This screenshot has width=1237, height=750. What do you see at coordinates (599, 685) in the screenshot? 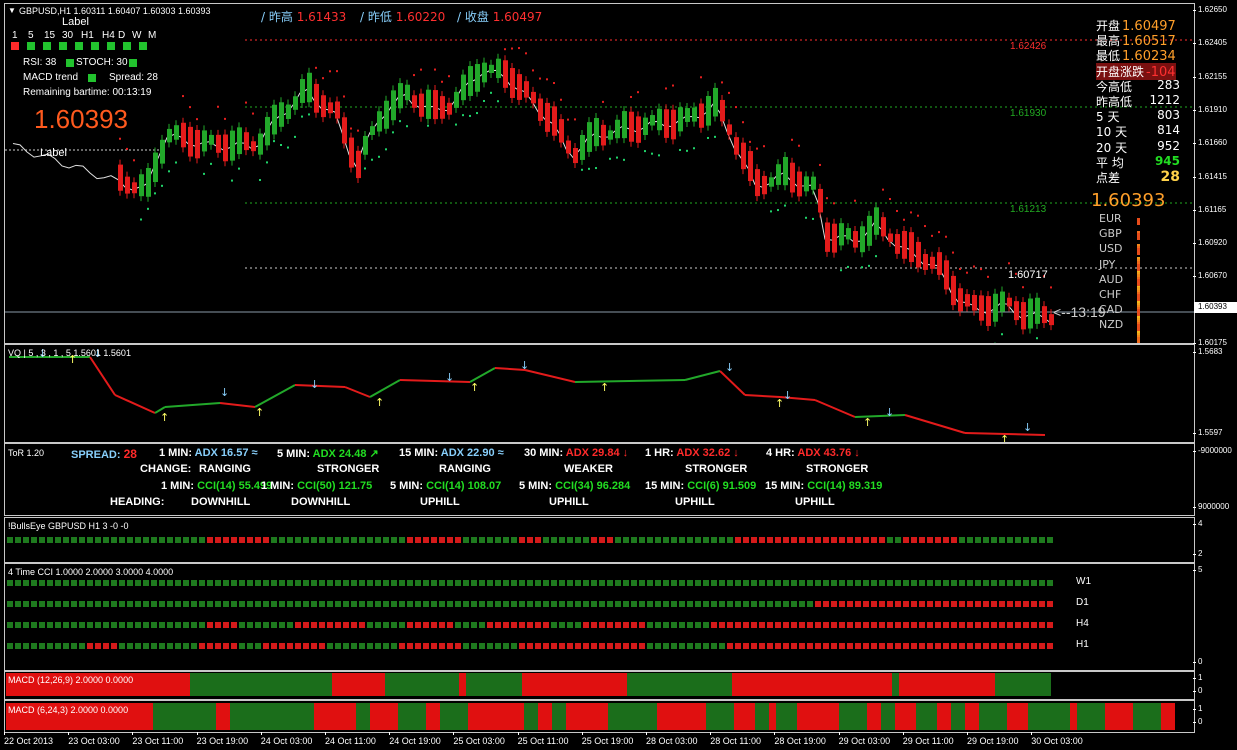
I see `macd-12-26-9-pane: MACD (12,26,9) 2.0000 0.0000` at bounding box center [599, 685].